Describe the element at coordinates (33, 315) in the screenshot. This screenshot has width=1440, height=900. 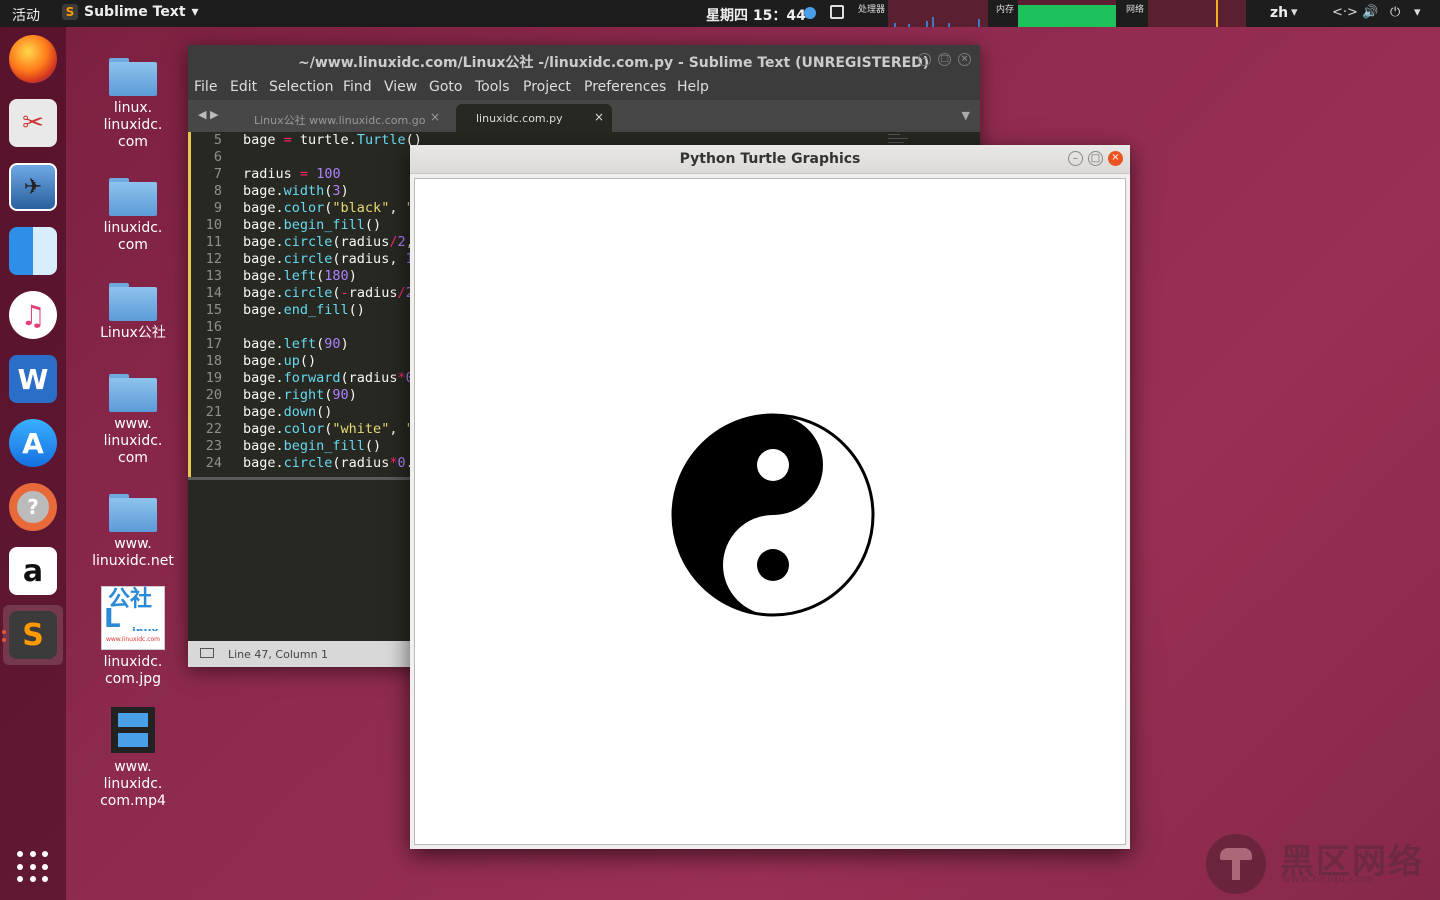
I see `music-icon: ♫` at that location.